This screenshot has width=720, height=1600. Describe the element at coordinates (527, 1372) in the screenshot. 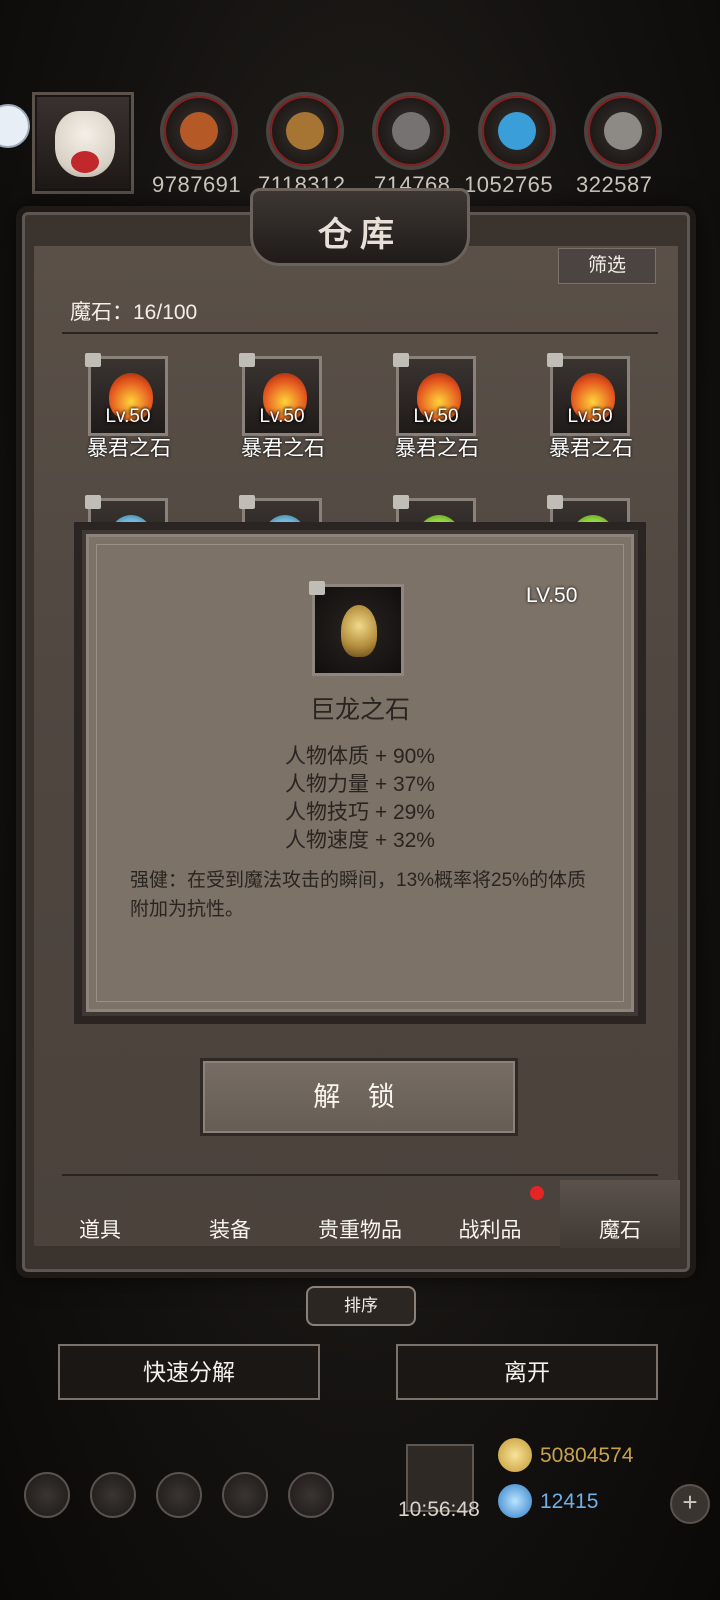

I see `leave-button: 离开` at that location.